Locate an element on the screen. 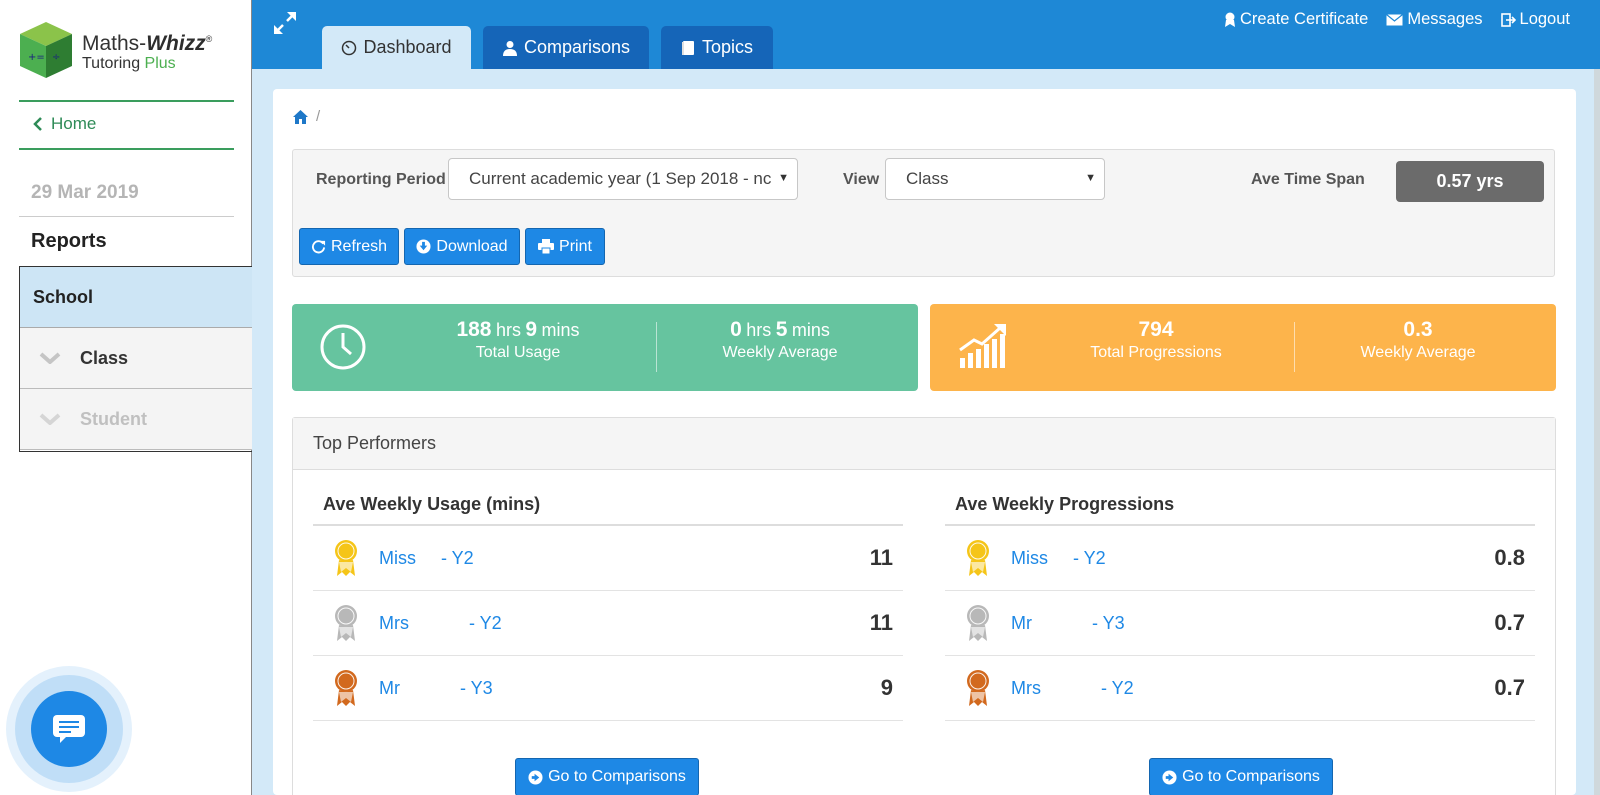 Image resolution: width=1600 pixels, height=795 pixels. home-link: Home is located at coordinates (64, 124).